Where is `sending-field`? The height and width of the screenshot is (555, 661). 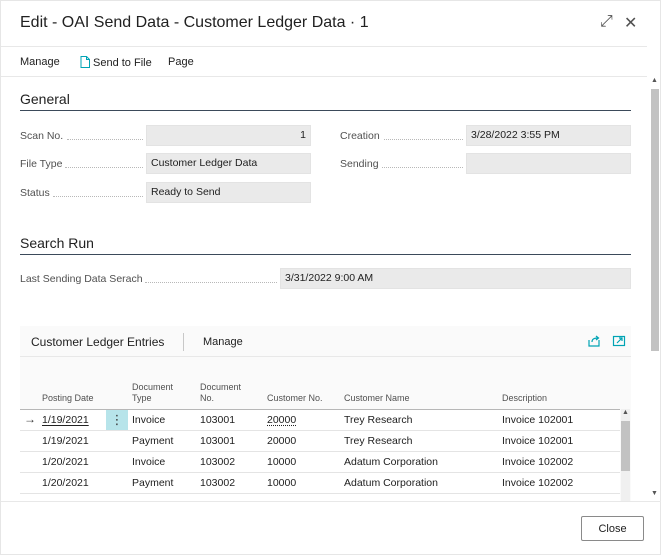
sending-field is located at coordinates (548, 163).